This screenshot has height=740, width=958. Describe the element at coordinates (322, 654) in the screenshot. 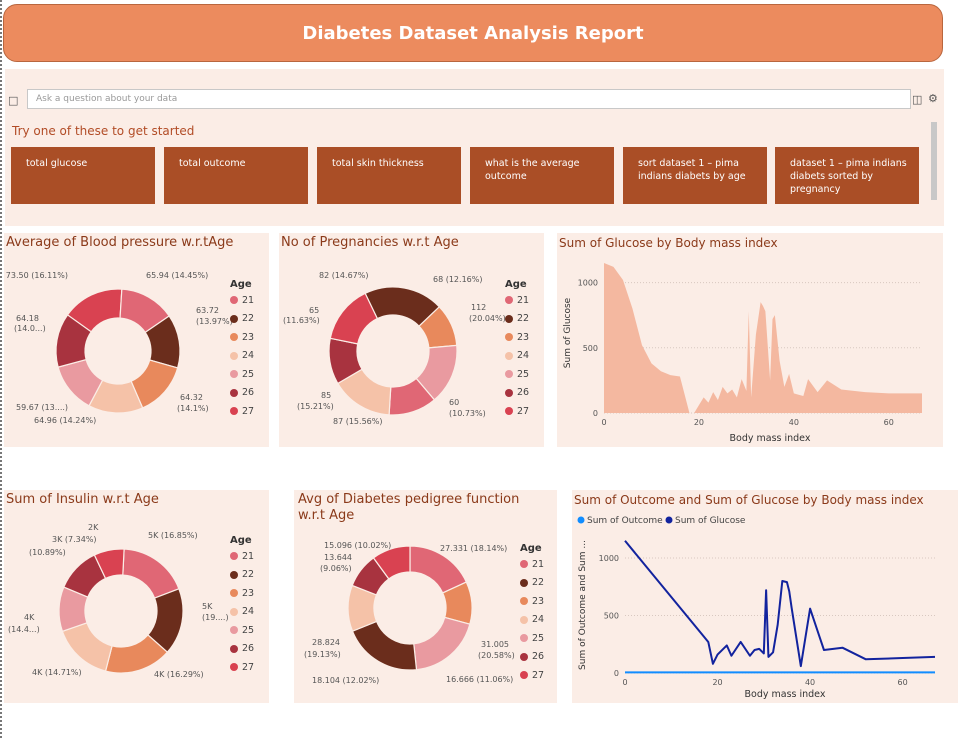

I see `slice-label: (19.13%)` at that location.